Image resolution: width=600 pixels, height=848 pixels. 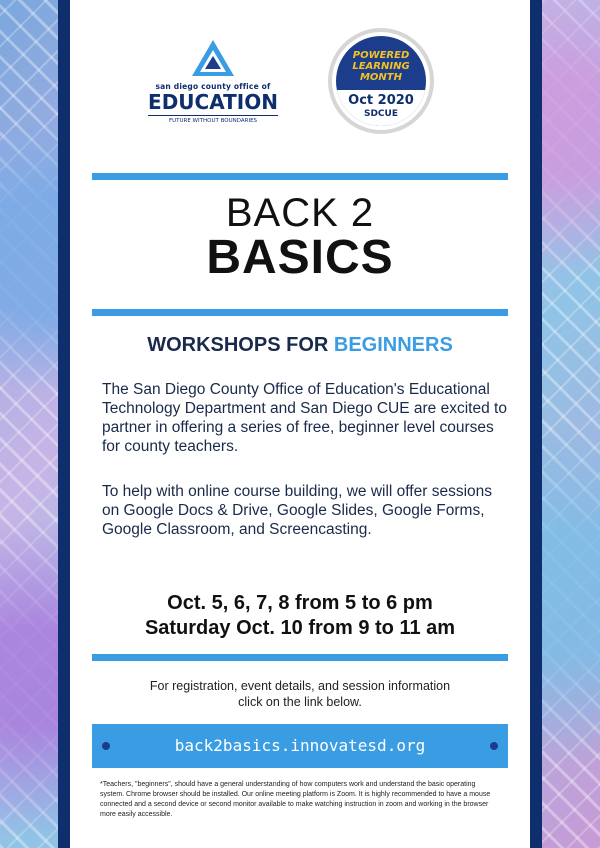 I want to click on powered-learning-badge: POWERED LEARNING MONTH Oct 2020 SDCUE, so click(x=381, y=81).